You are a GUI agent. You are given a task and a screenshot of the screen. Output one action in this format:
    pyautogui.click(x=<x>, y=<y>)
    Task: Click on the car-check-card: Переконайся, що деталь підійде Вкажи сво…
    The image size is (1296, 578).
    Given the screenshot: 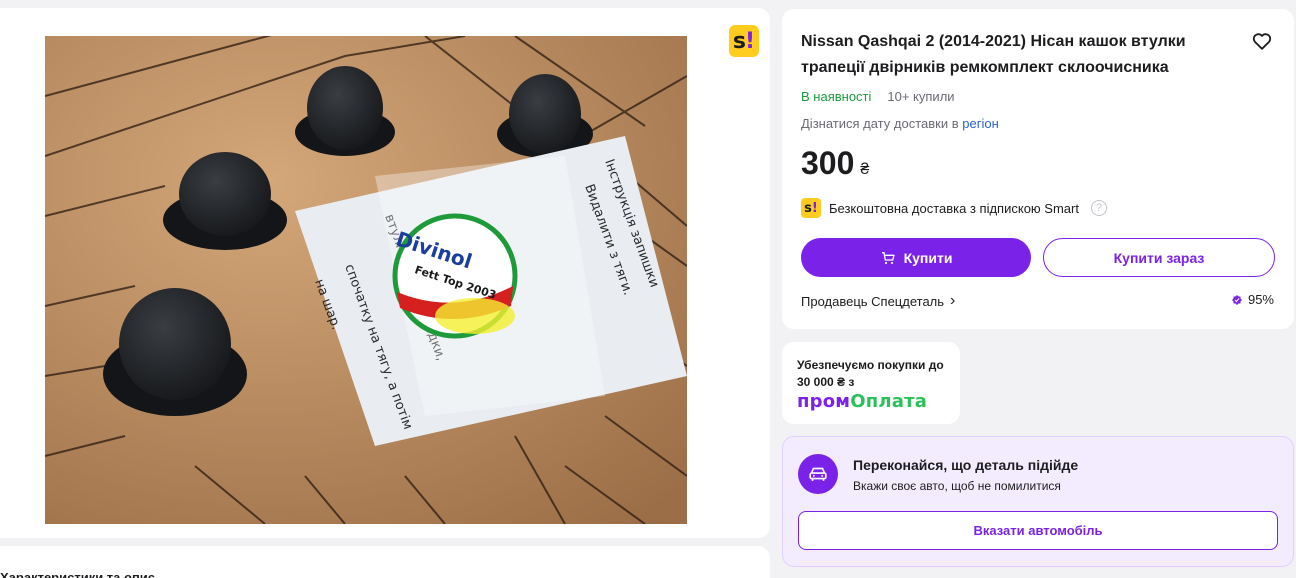 What is the action you would take?
    pyautogui.click(x=1038, y=501)
    